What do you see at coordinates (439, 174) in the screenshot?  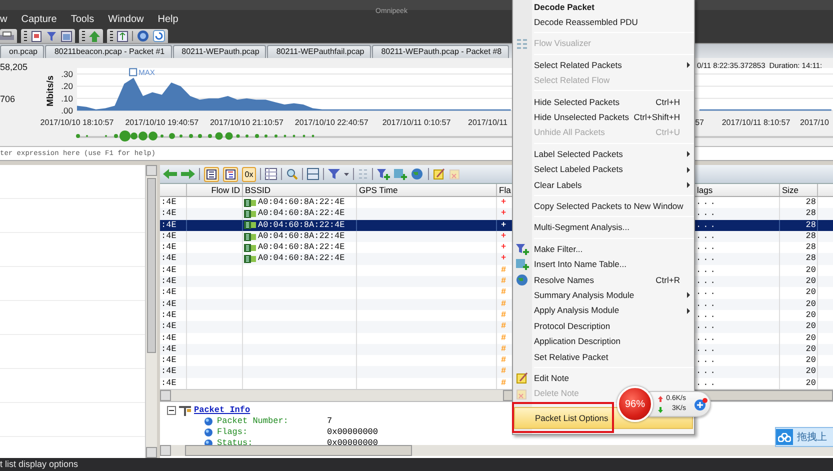 I see `note-icon` at bounding box center [439, 174].